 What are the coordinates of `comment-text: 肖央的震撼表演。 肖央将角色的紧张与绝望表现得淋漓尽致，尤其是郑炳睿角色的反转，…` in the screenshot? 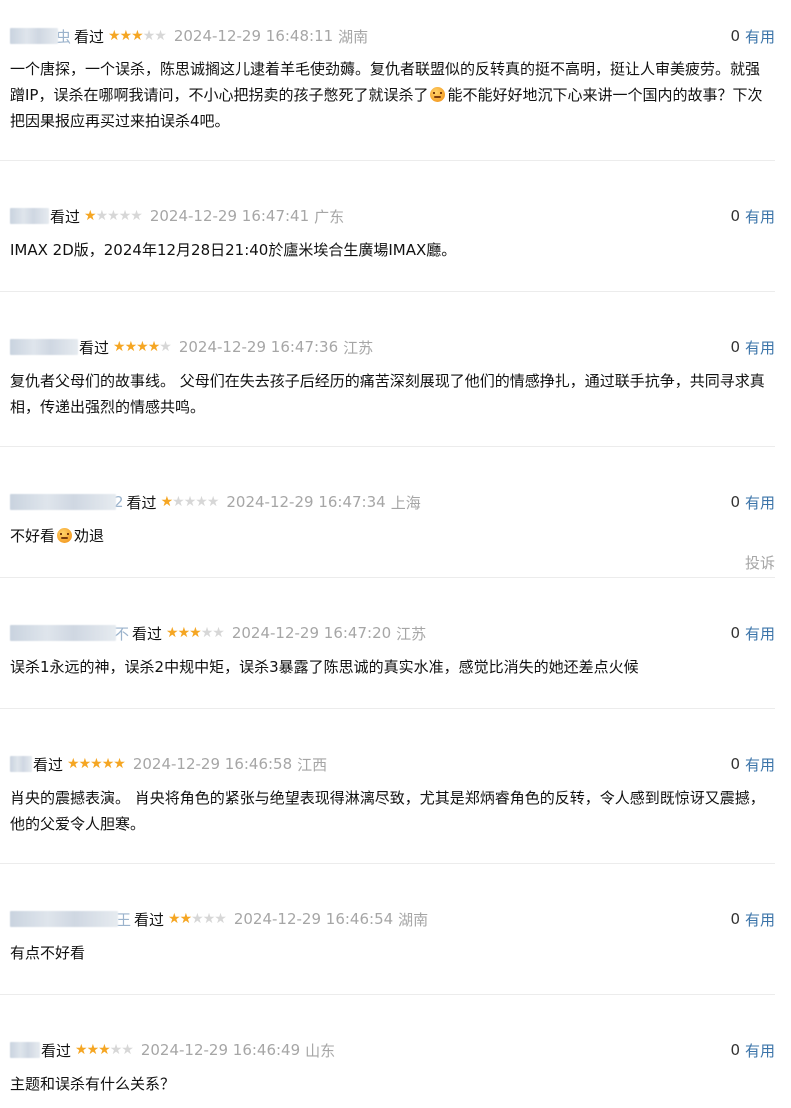 It's located at (390, 811).